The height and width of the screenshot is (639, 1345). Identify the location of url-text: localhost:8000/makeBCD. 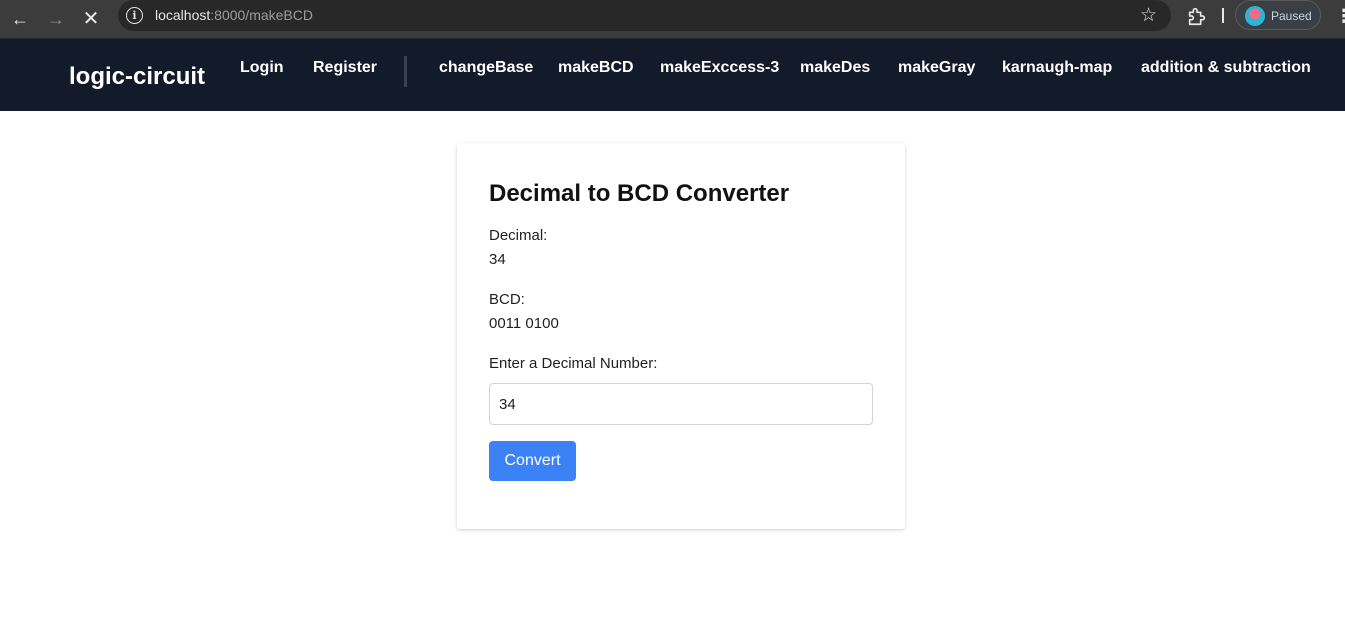
(234, 15).